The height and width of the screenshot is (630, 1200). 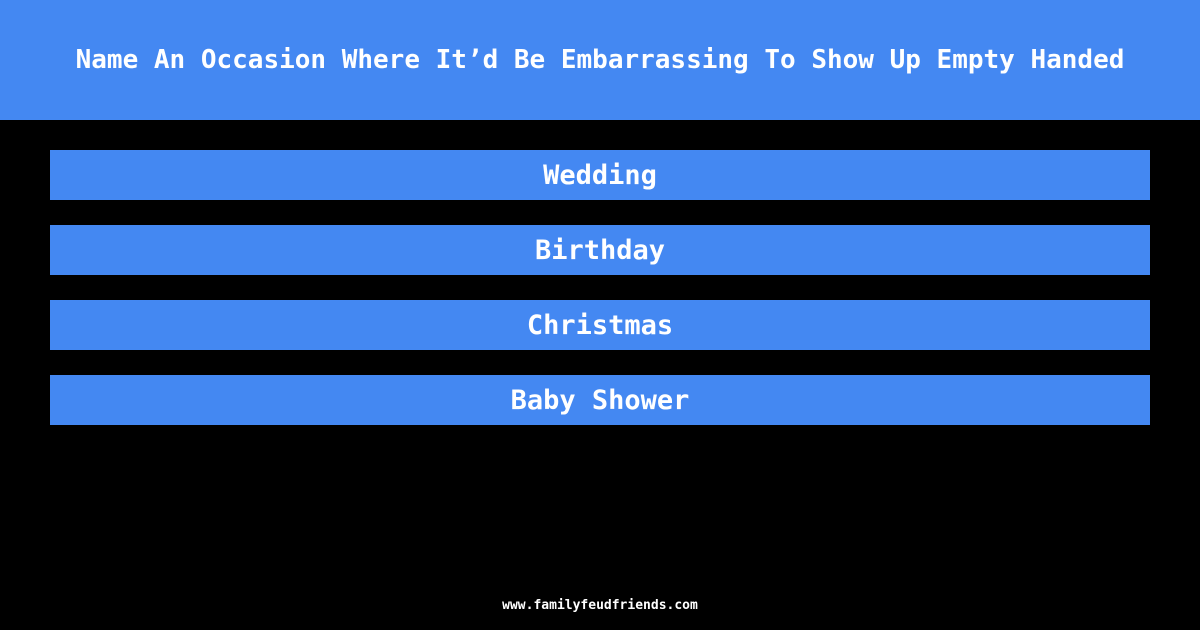 I want to click on answer-bar: Christmas, so click(x=600, y=325).